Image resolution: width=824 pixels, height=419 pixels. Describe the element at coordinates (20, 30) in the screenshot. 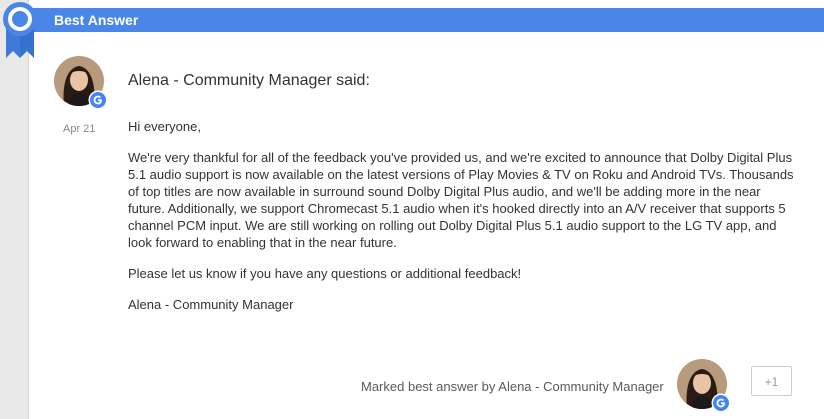

I see `award-ribbon-icon` at that location.